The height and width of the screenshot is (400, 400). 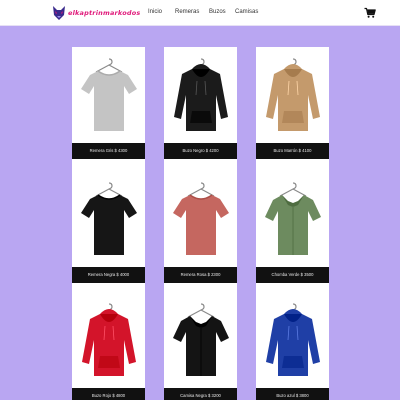 I want to click on brand-logo: elkaptrinmarkodos, so click(x=96, y=13).